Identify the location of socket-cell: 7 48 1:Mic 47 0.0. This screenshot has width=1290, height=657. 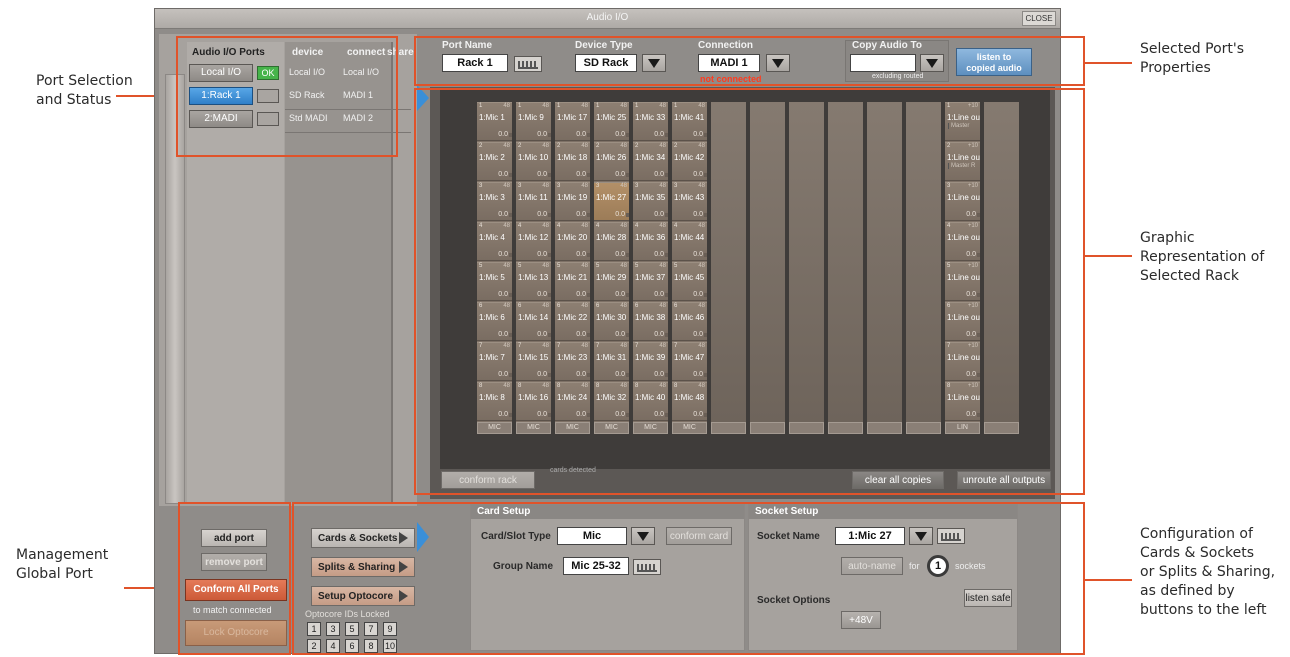
(689, 361).